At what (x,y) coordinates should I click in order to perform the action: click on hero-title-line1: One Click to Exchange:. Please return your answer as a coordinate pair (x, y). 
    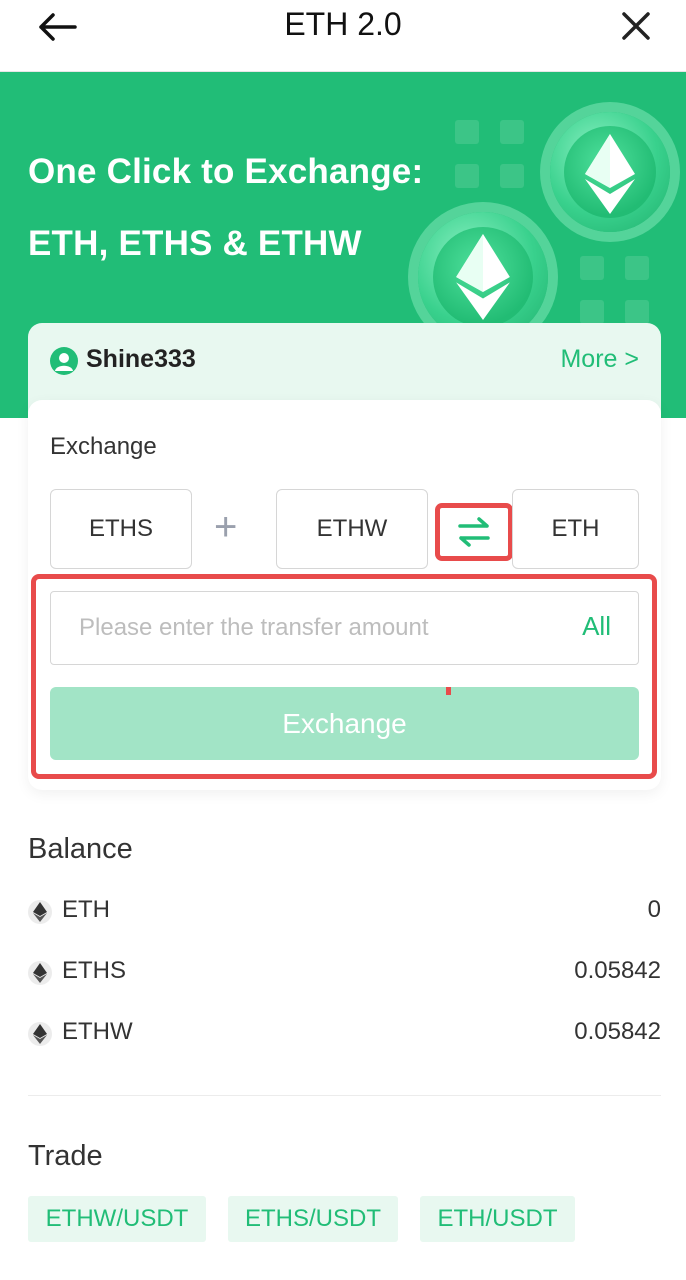
    Looking at the image, I should click on (226, 171).